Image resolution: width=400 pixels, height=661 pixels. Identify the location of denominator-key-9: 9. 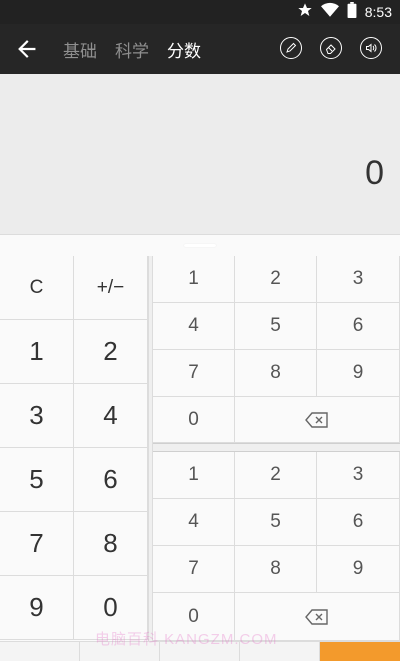
(358, 569).